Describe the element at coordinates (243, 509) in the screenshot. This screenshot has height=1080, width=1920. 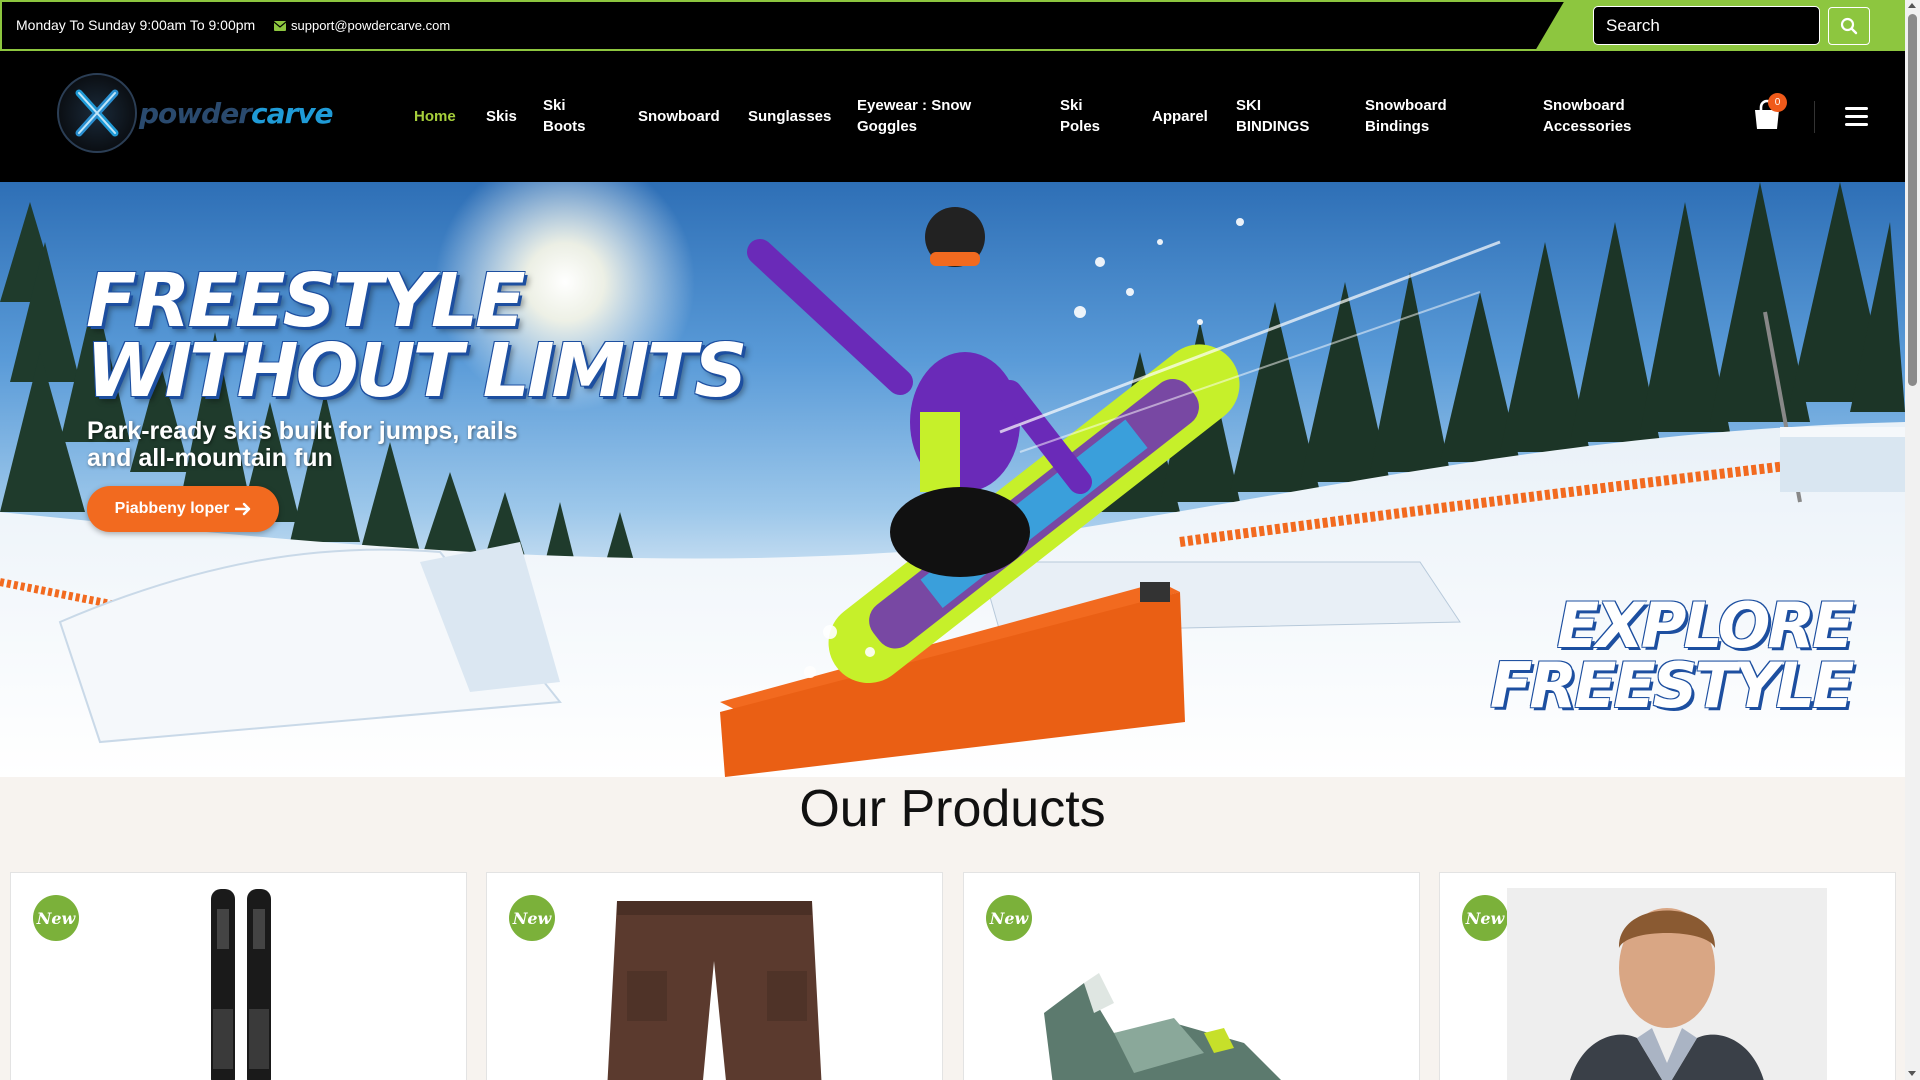
I see `arrow-right-icon` at that location.